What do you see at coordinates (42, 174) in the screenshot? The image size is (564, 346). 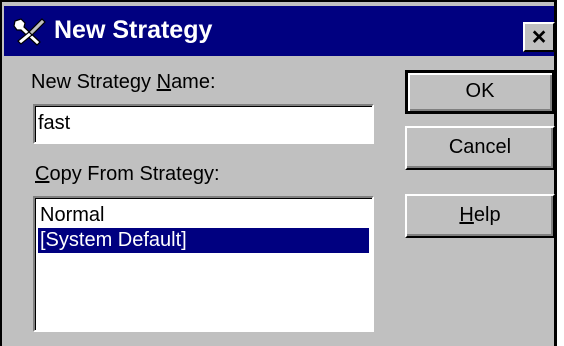 I see `copy-from-label-mnemonic: C` at bounding box center [42, 174].